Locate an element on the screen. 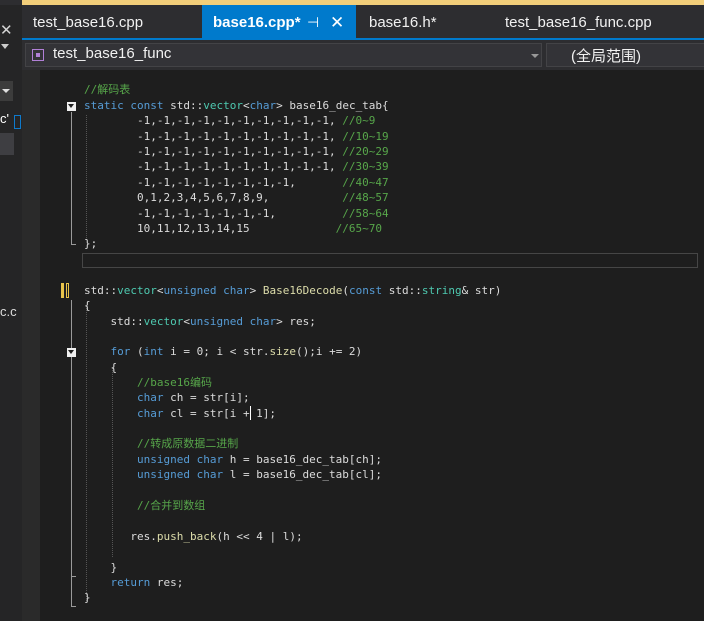 The height and width of the screenshot is (621, 704). code-token: ();i += 2) is located at coordinates (329, 351).